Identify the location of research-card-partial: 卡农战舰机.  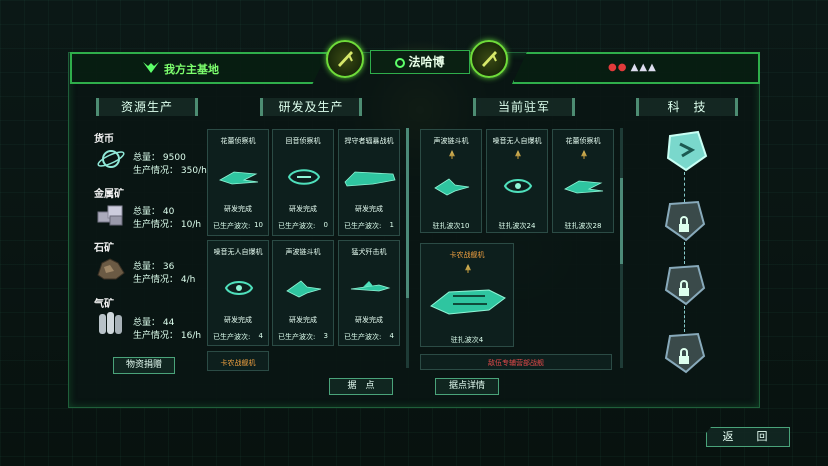
(238, 361).